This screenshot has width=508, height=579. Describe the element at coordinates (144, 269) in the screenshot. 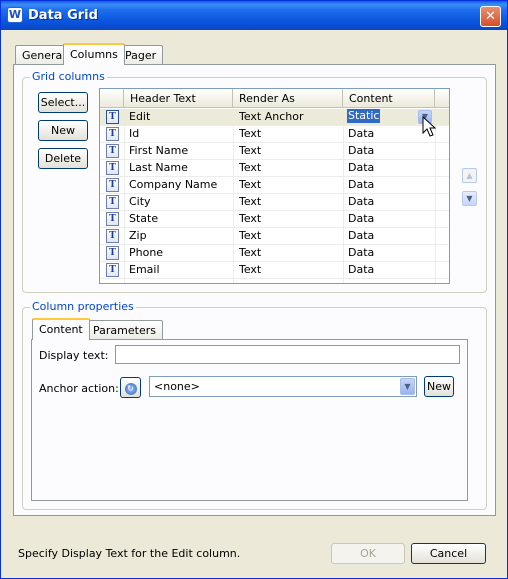

I see `header-text-cell: Email` at that location.